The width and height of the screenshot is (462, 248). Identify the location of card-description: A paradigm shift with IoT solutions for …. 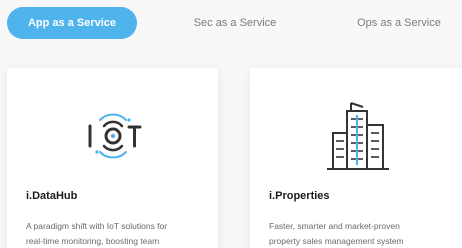
(116, 233).